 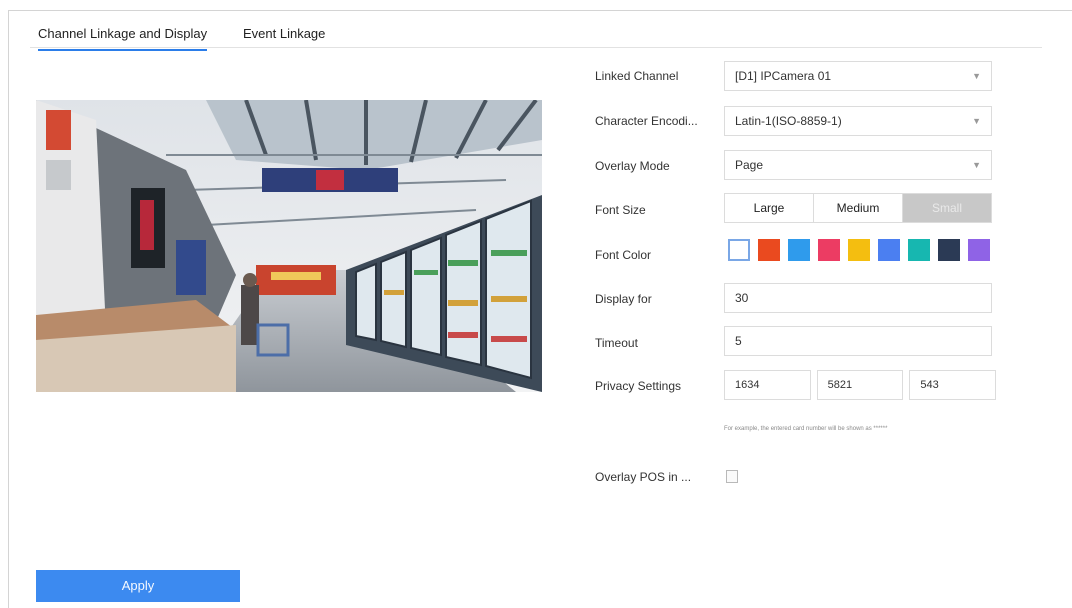 What do you see at coordinates (138, 586) in the screenshot?
I see `apply-button: Apply` at bounding box center [138, 586].